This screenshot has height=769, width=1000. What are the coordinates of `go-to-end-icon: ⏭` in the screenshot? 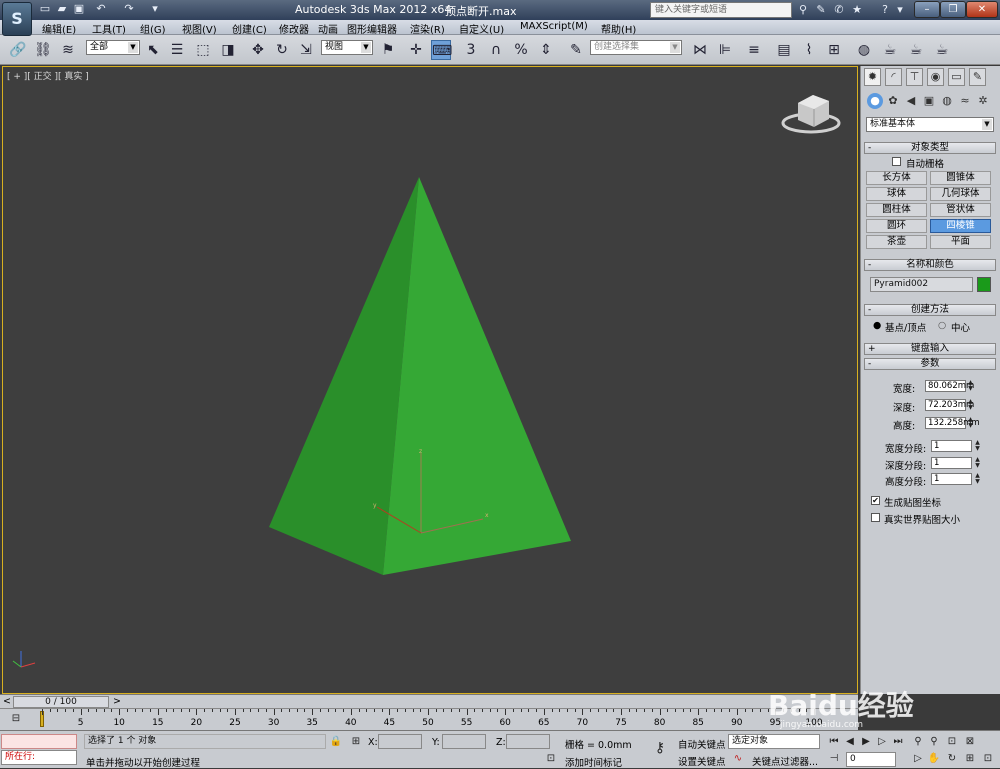 It's located at (898, 742).